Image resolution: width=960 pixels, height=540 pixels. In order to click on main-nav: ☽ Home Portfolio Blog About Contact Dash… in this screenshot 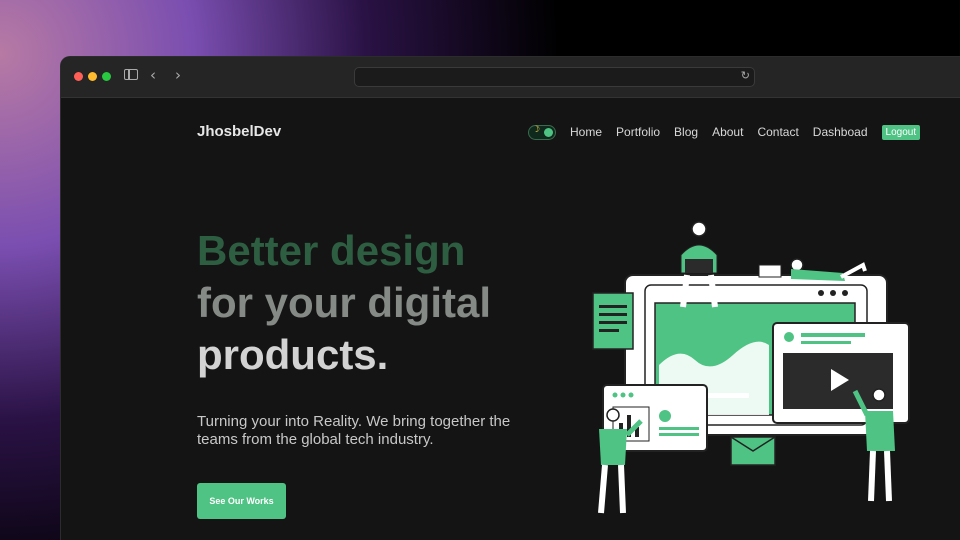, I will do `click(724, 132)`.